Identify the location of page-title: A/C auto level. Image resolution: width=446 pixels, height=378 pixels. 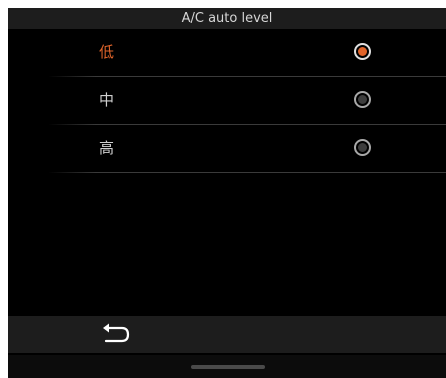
(227, 18).